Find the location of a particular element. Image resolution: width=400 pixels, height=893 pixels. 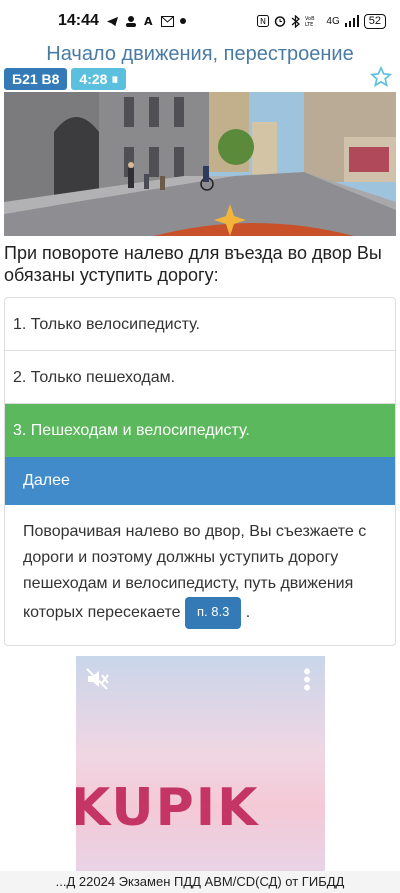

telegram-icon is located at coordinates (112, 21).